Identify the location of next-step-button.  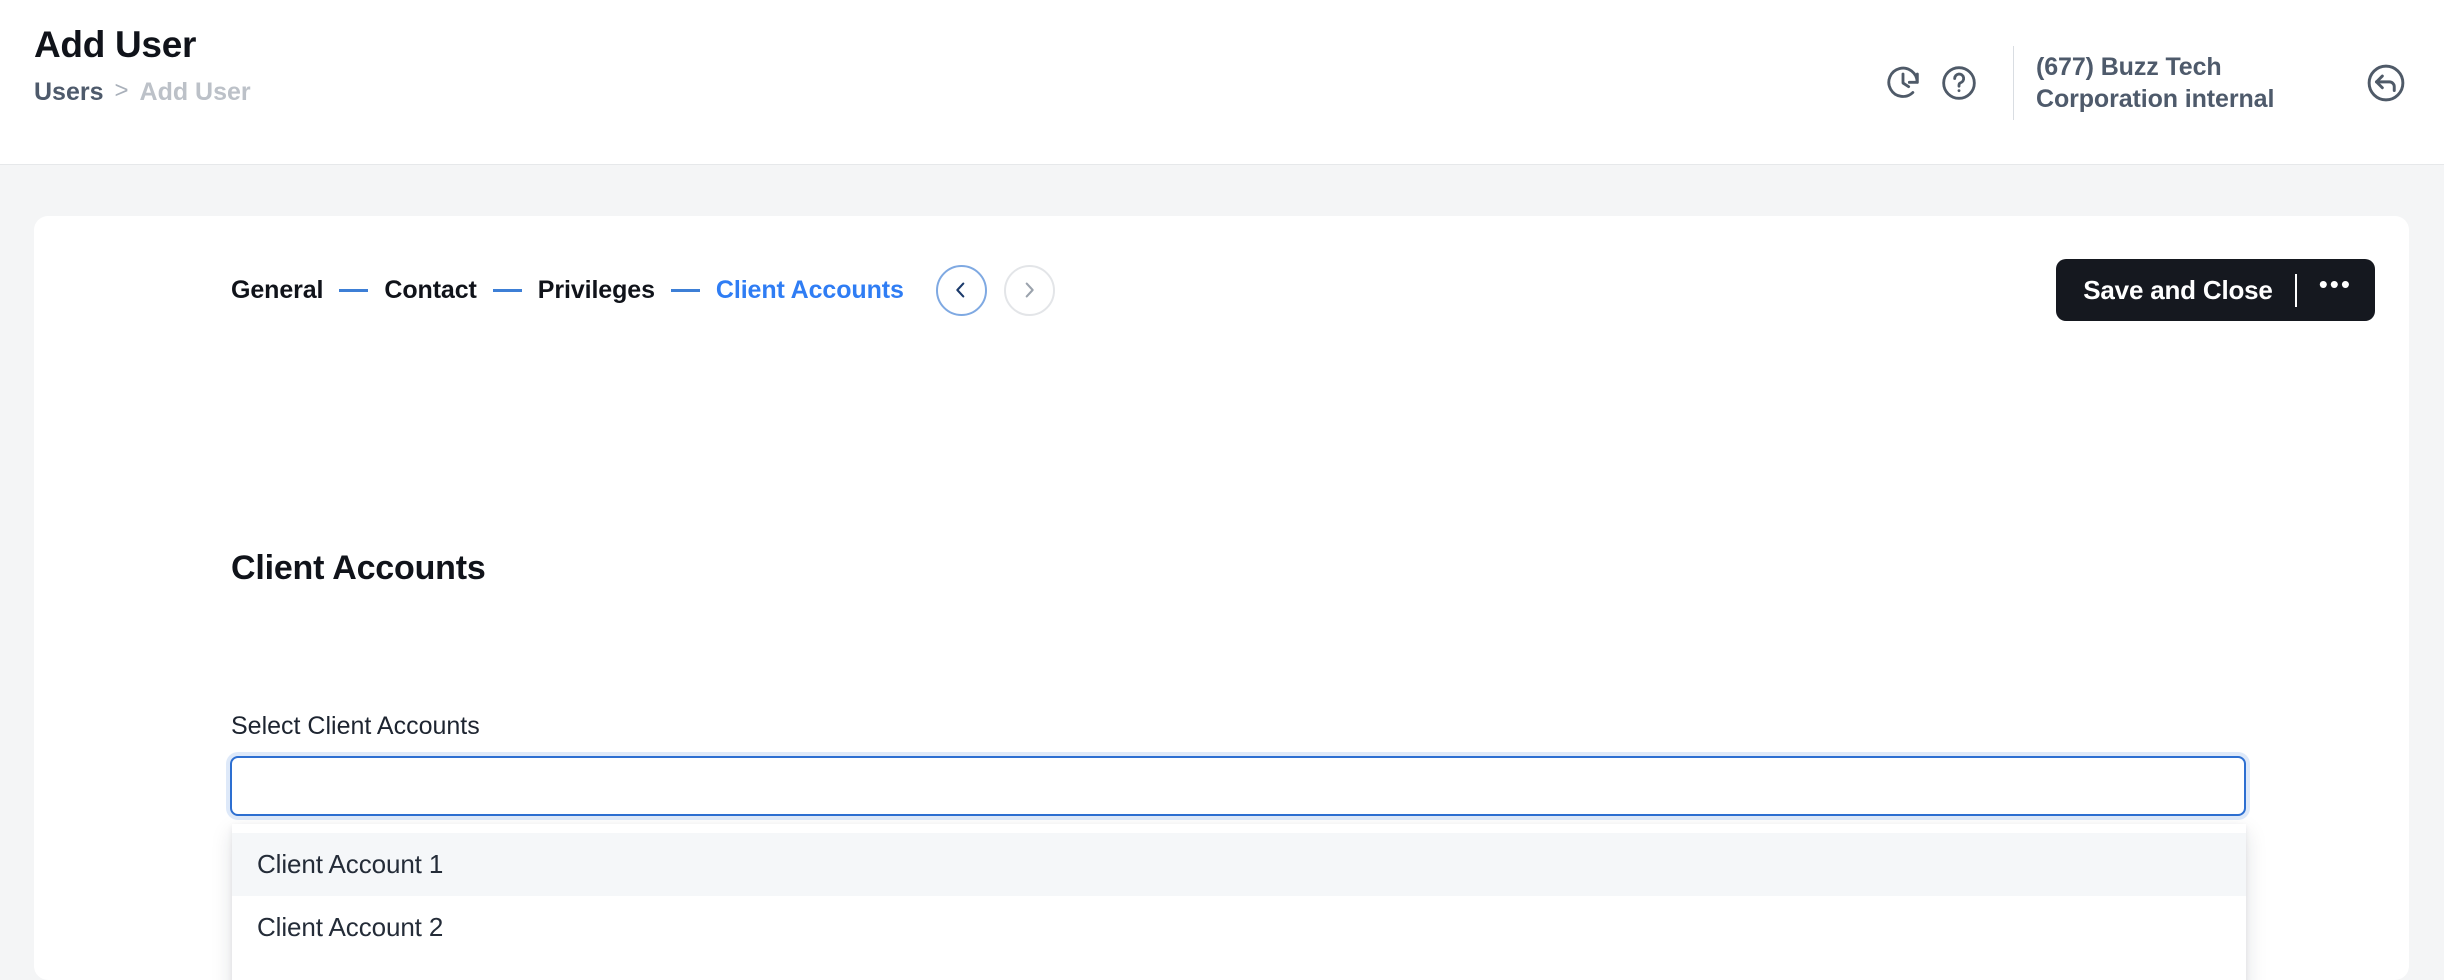
(1029, 290).